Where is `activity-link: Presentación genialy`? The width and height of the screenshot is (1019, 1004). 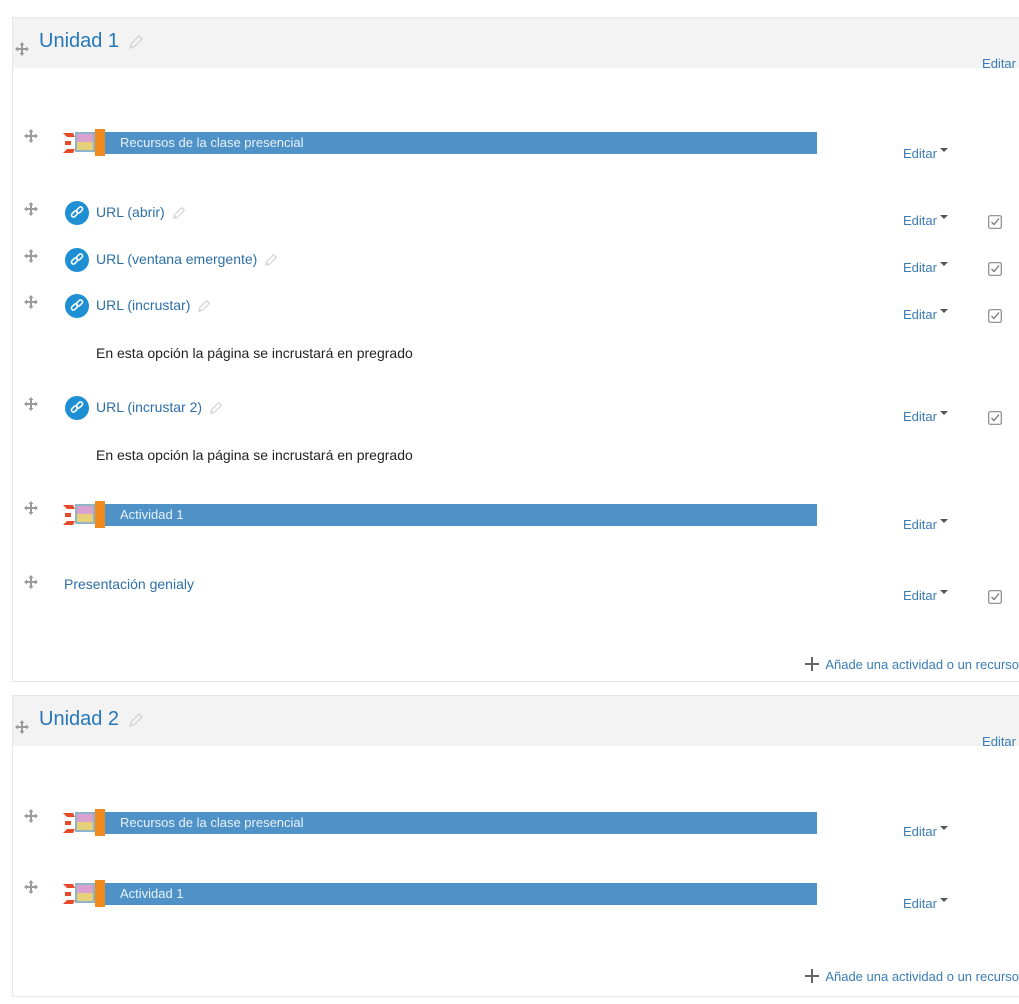 activity-link: Presentación genialy is located at coordinates (129, 584).